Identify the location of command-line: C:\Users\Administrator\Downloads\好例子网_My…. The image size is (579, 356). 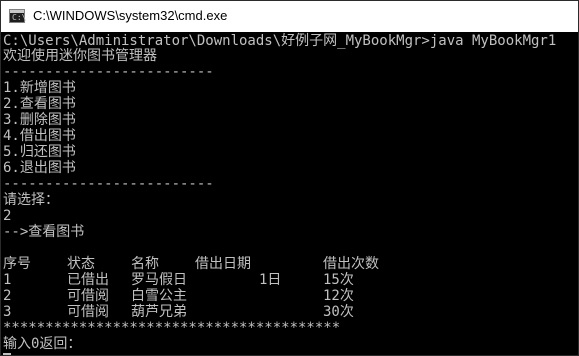
(280, 41).